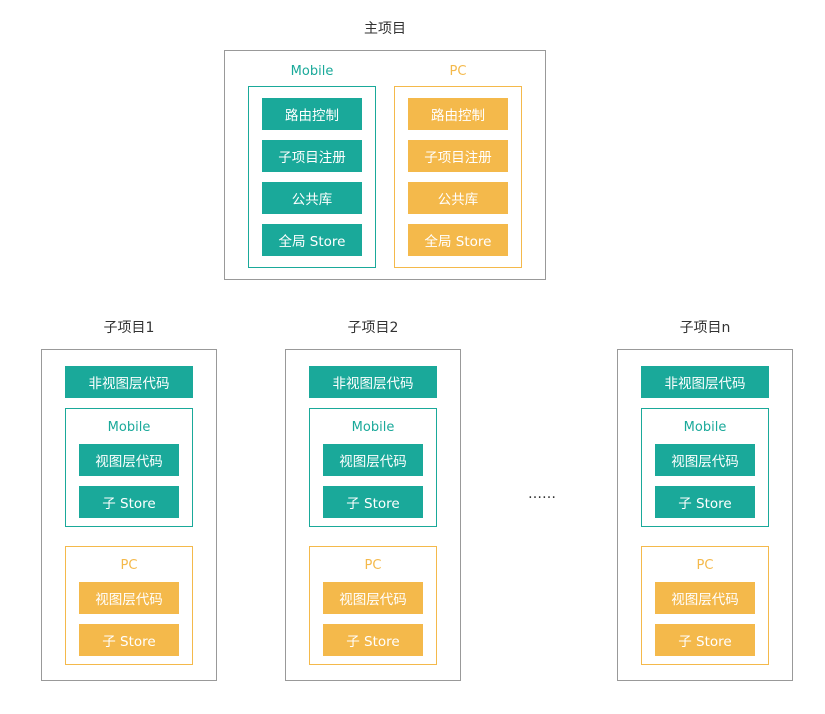  I want to click on subproject-1-title: 子项目1, so click(129, 328).